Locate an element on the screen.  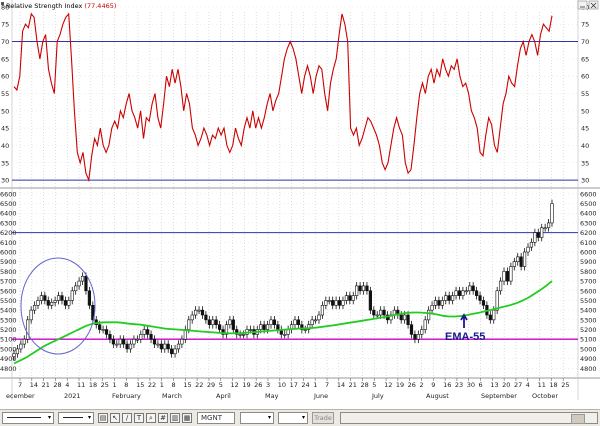
day-label: 30 is located at coordinates (471, 385).